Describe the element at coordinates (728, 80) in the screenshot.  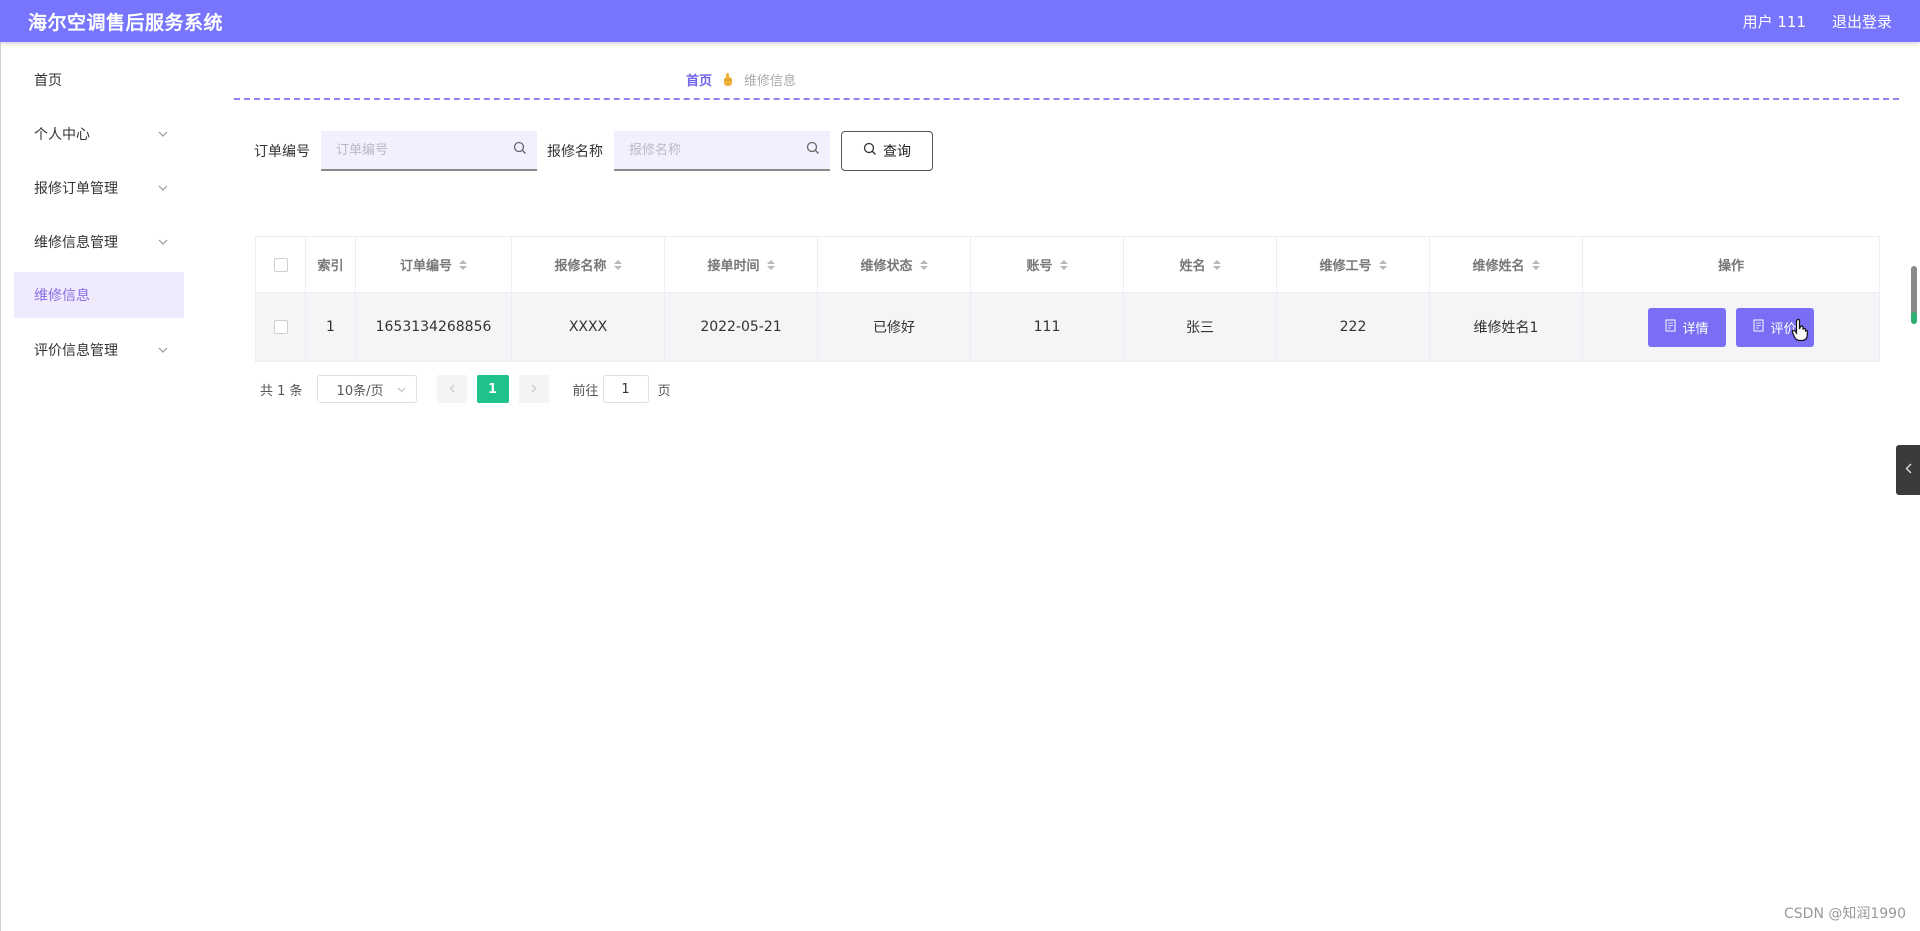
I see `hand-icon` at that location.